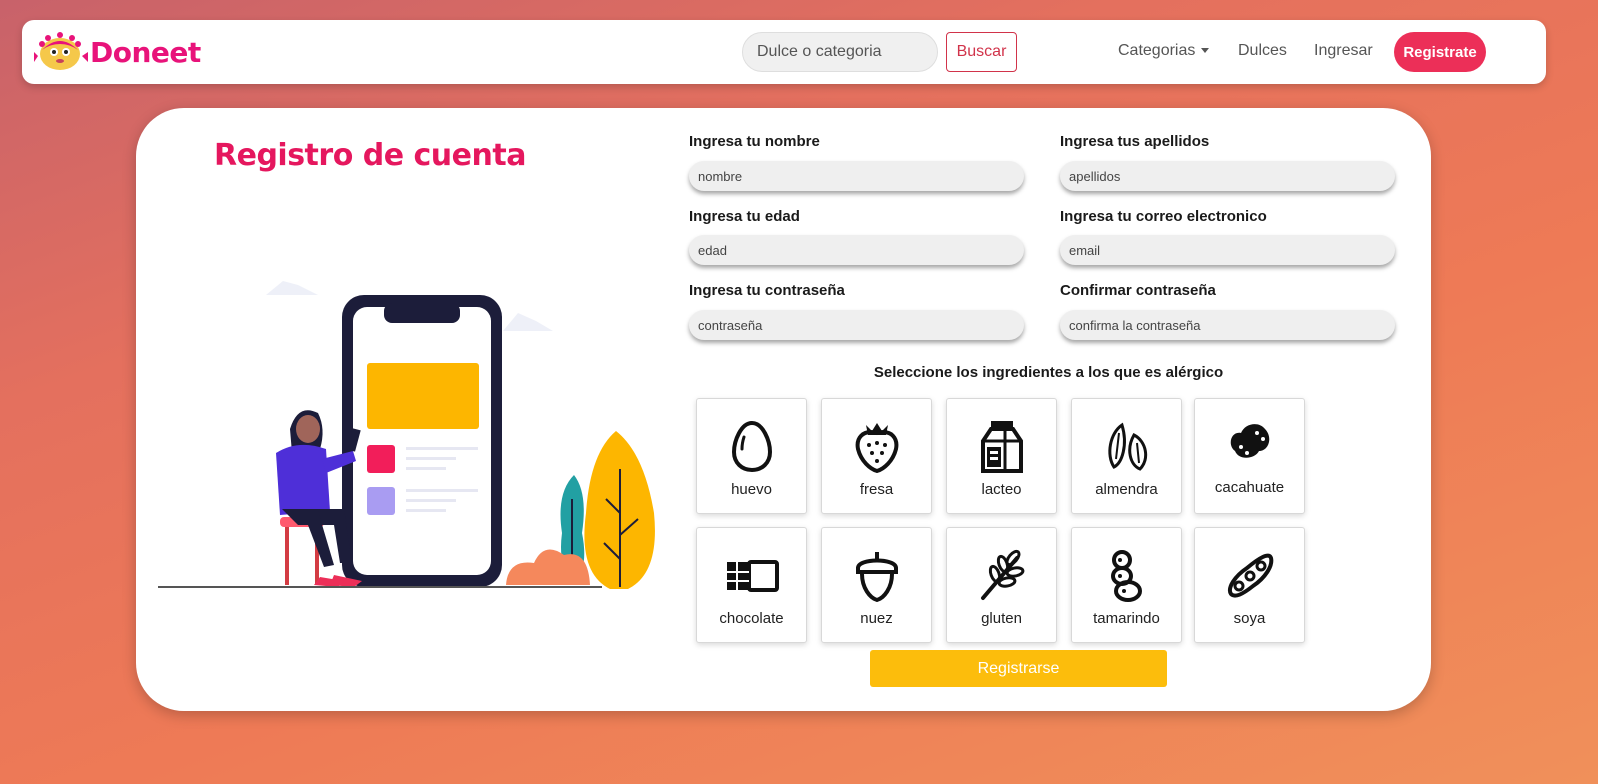 This screenshot has height=784, width=1598. What do you see at coordinates (1343, 51) in the screenshot?
I see `nav-ingresar-link: Ingresar` at bounding box center [1343, 51].